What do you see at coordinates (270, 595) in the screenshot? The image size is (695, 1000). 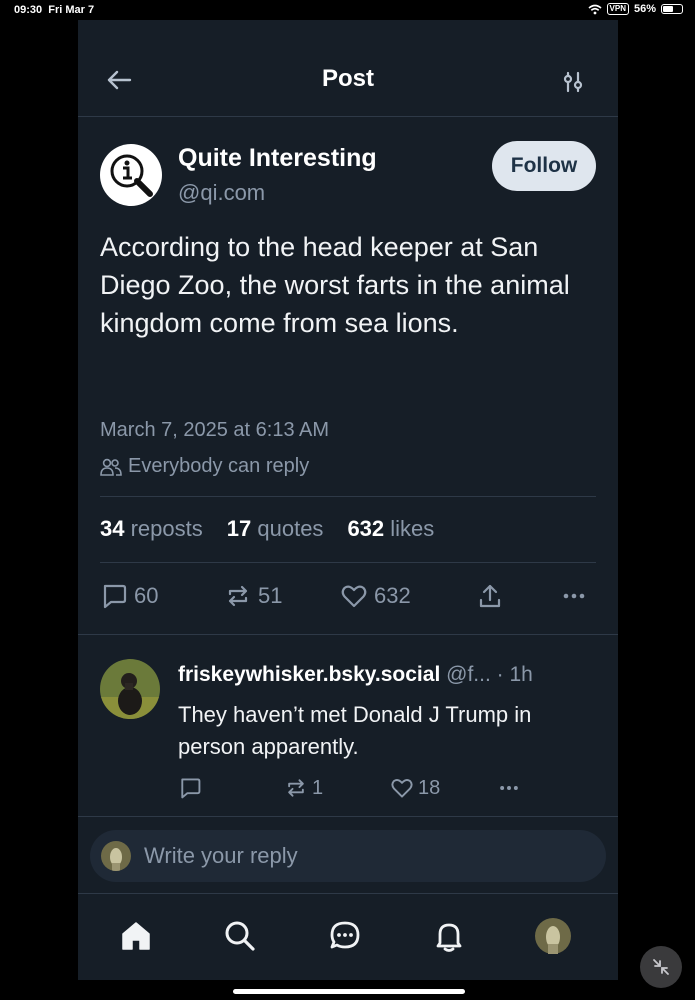 I see `repost-count: 51` at bounding box center [270, 595].